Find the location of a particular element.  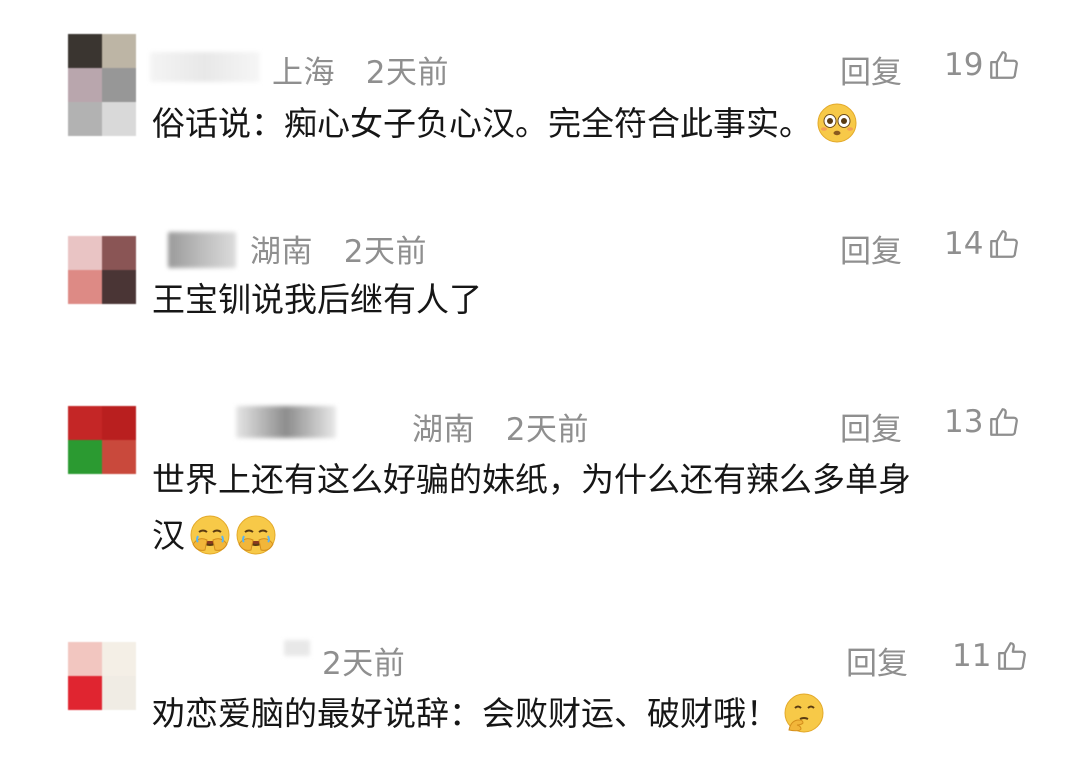

comment-meta: 2天前 is located at coordinates (363, 660).